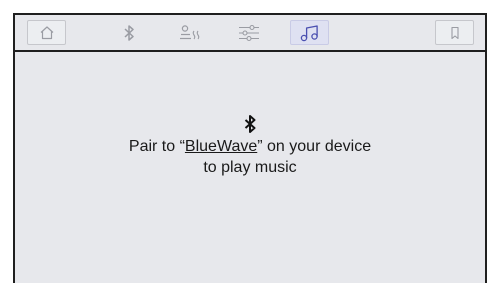 This screenshot has width=500, height=283. I want to click on home-icon, so click(46, 33).